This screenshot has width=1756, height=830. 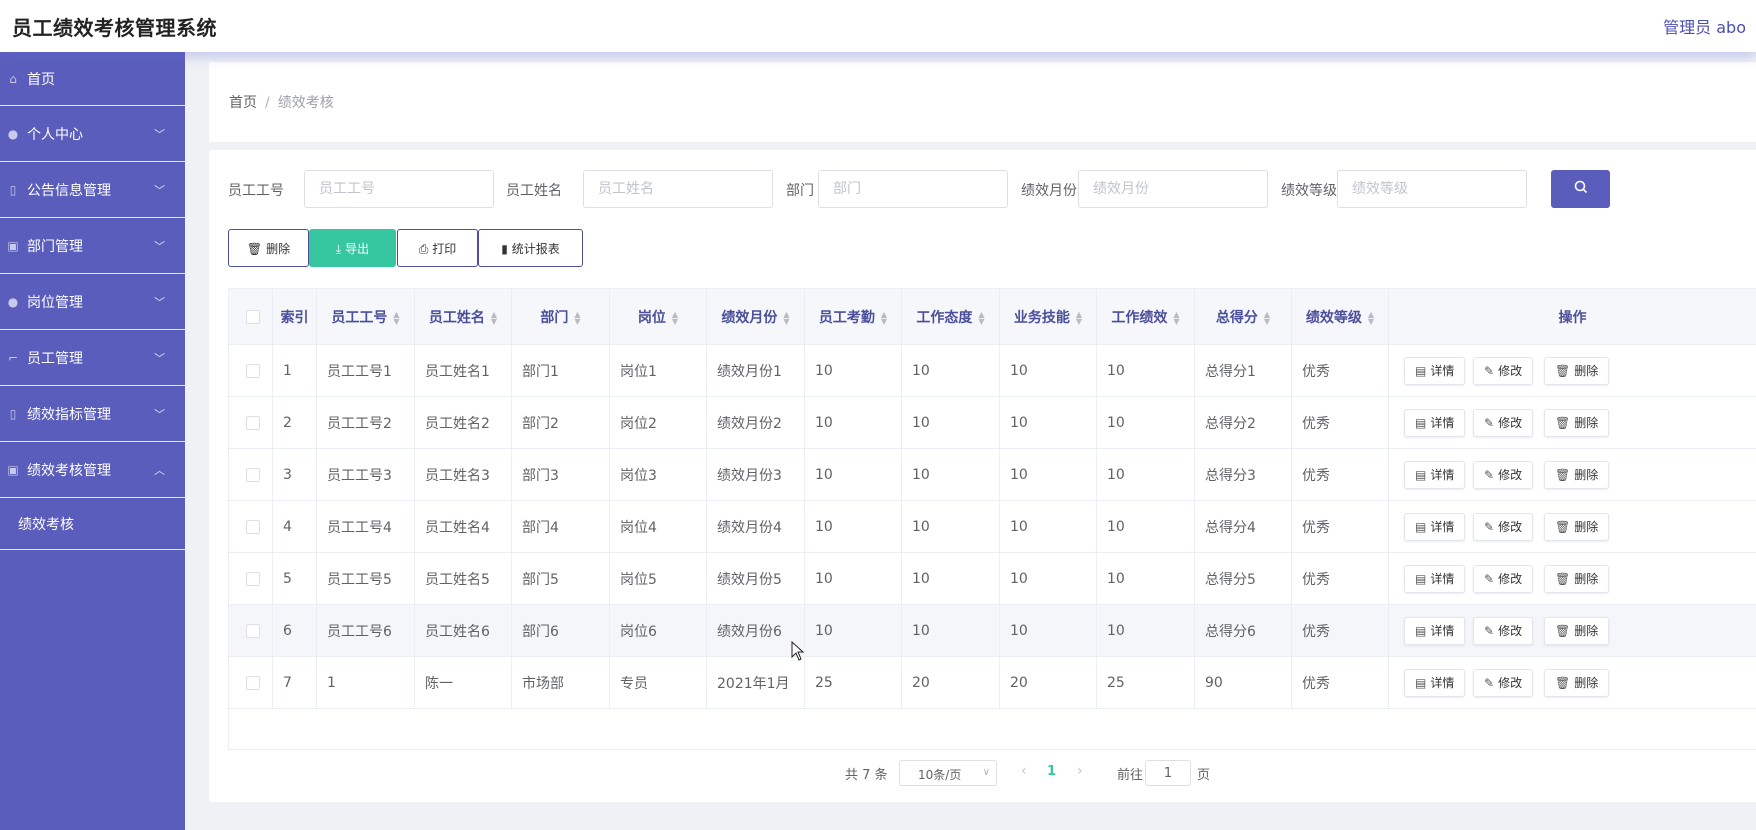 What do you see at coordinates (1168, 773) in the screenshot?
I see `goto-page-input` at bounding box center [1168, 773].